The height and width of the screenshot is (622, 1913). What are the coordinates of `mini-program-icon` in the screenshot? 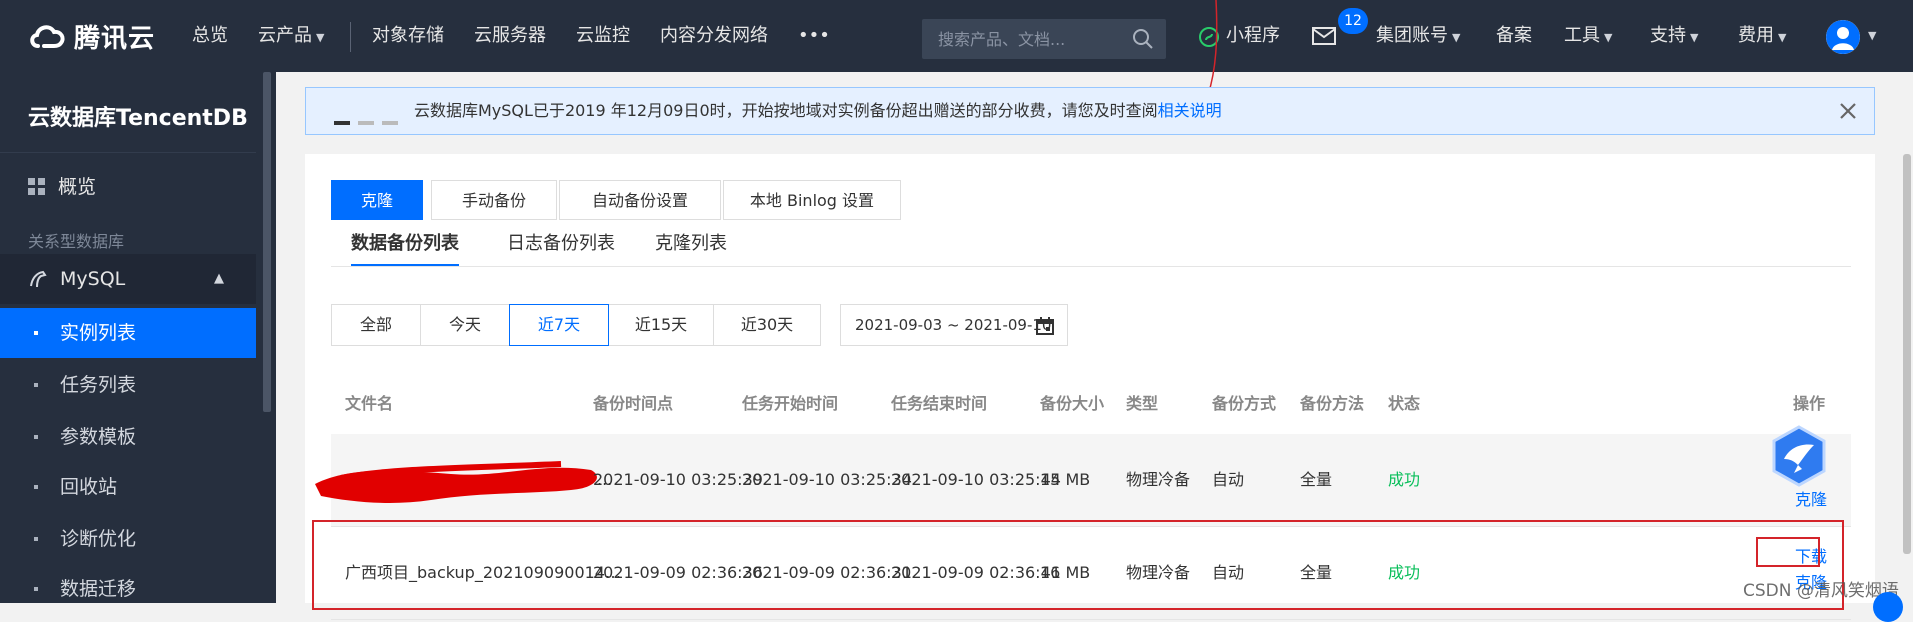 It's located at (1209, 37).